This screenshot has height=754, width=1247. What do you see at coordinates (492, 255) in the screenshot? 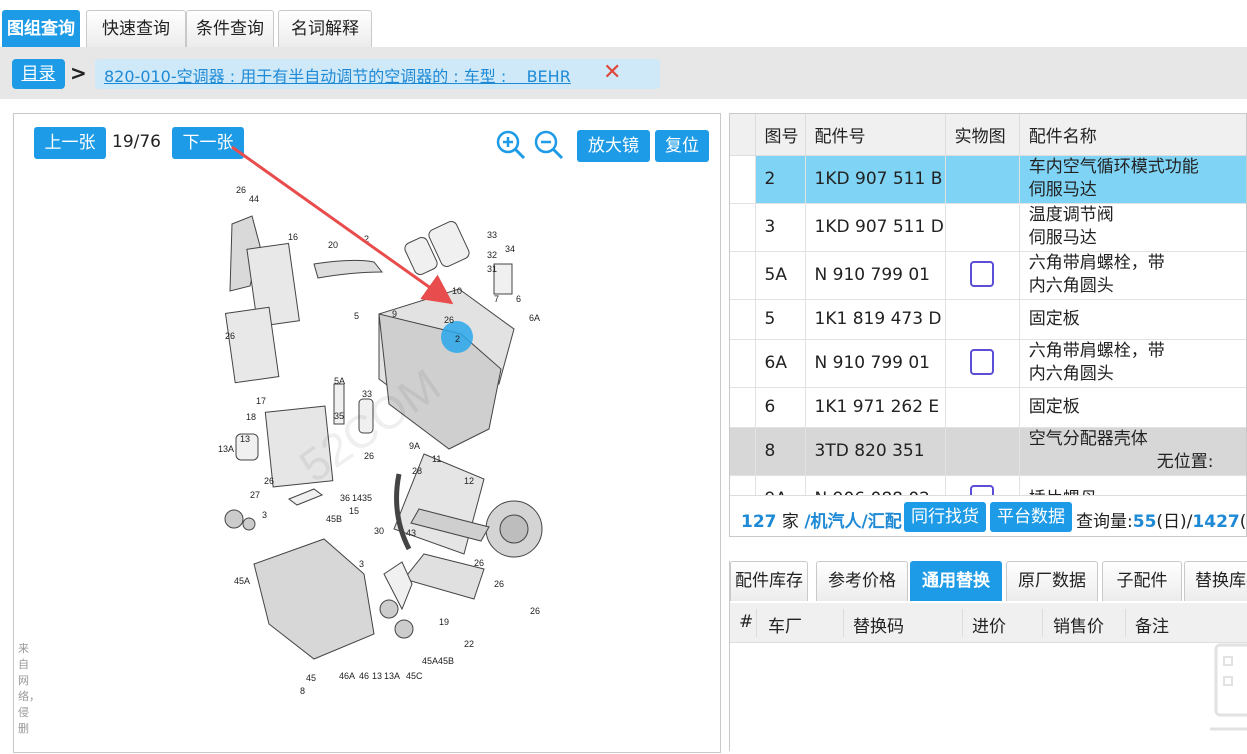
I see `svg-text: 32` at bounding box center [492, 255].